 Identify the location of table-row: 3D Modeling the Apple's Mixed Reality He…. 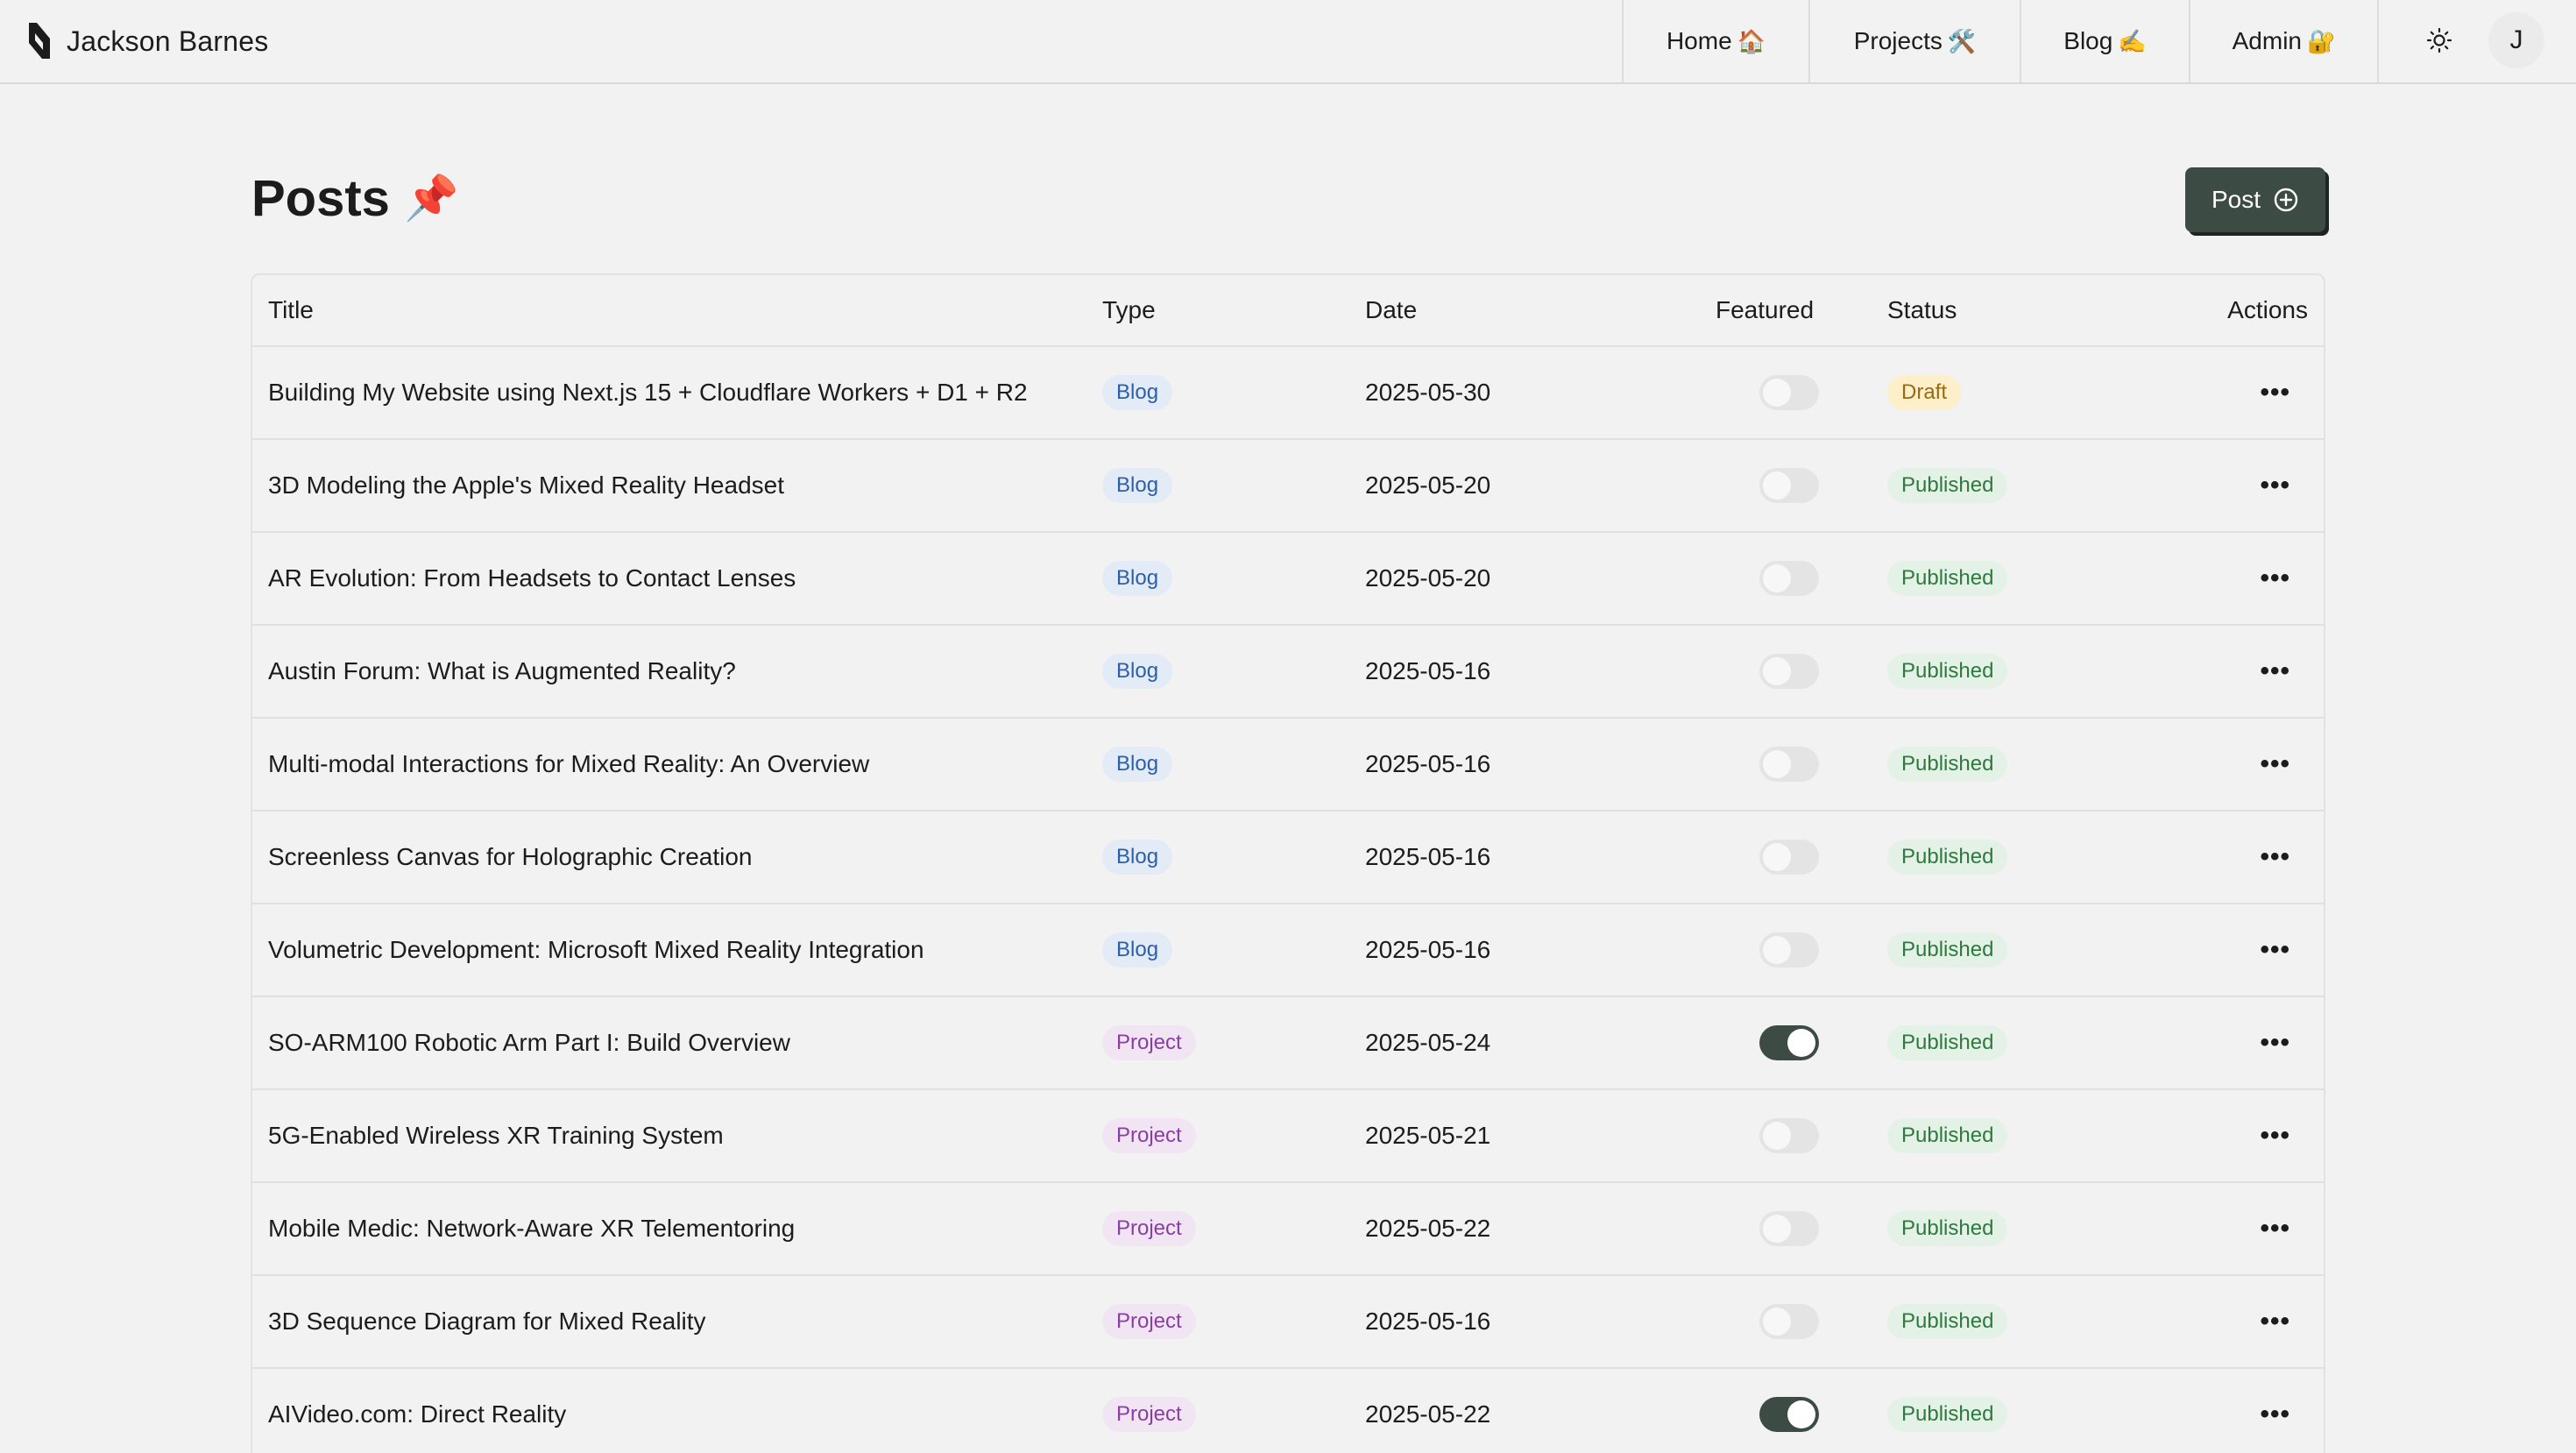
(1288, 486).